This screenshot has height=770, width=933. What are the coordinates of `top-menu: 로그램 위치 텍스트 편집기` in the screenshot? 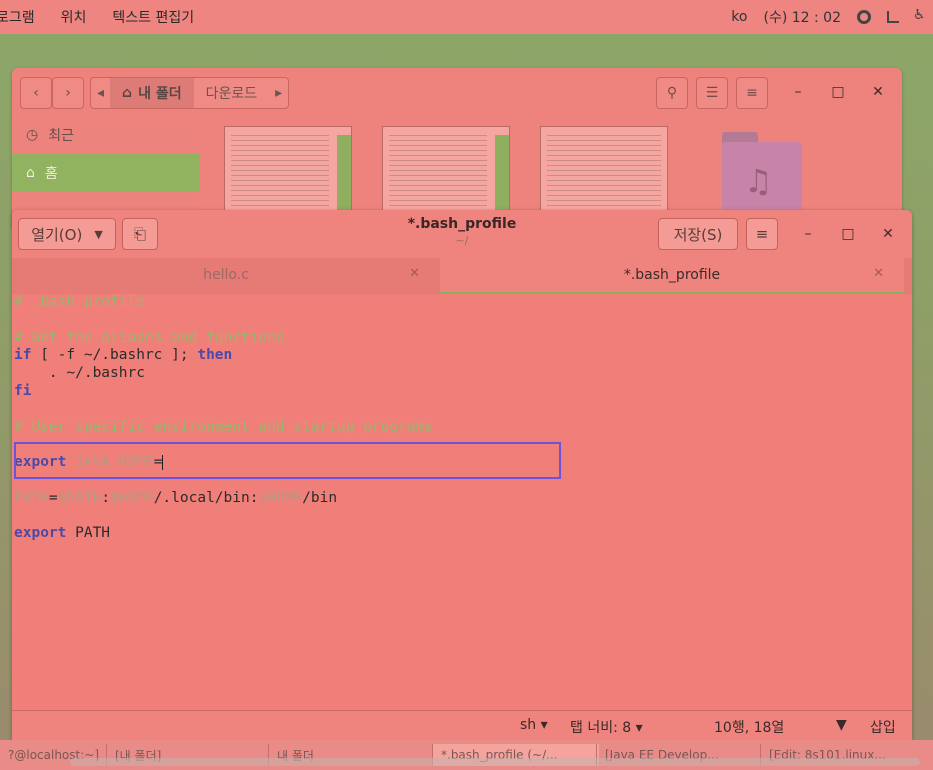 It's located at (97, 17).